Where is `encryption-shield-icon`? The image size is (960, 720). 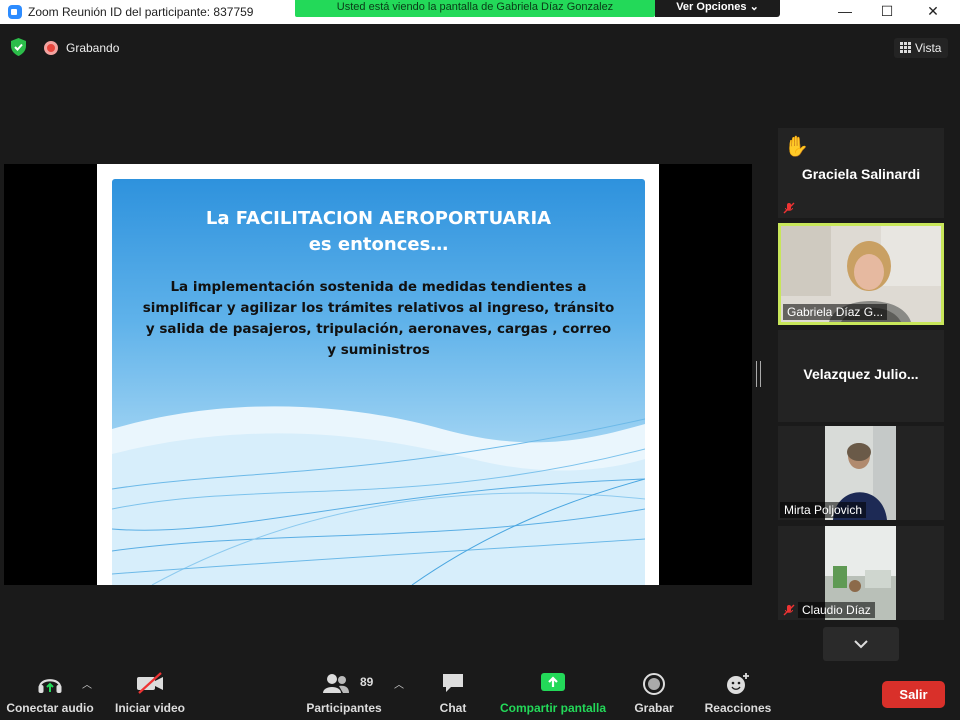 encryption-shield-icon is located at coordinates (18, 47).